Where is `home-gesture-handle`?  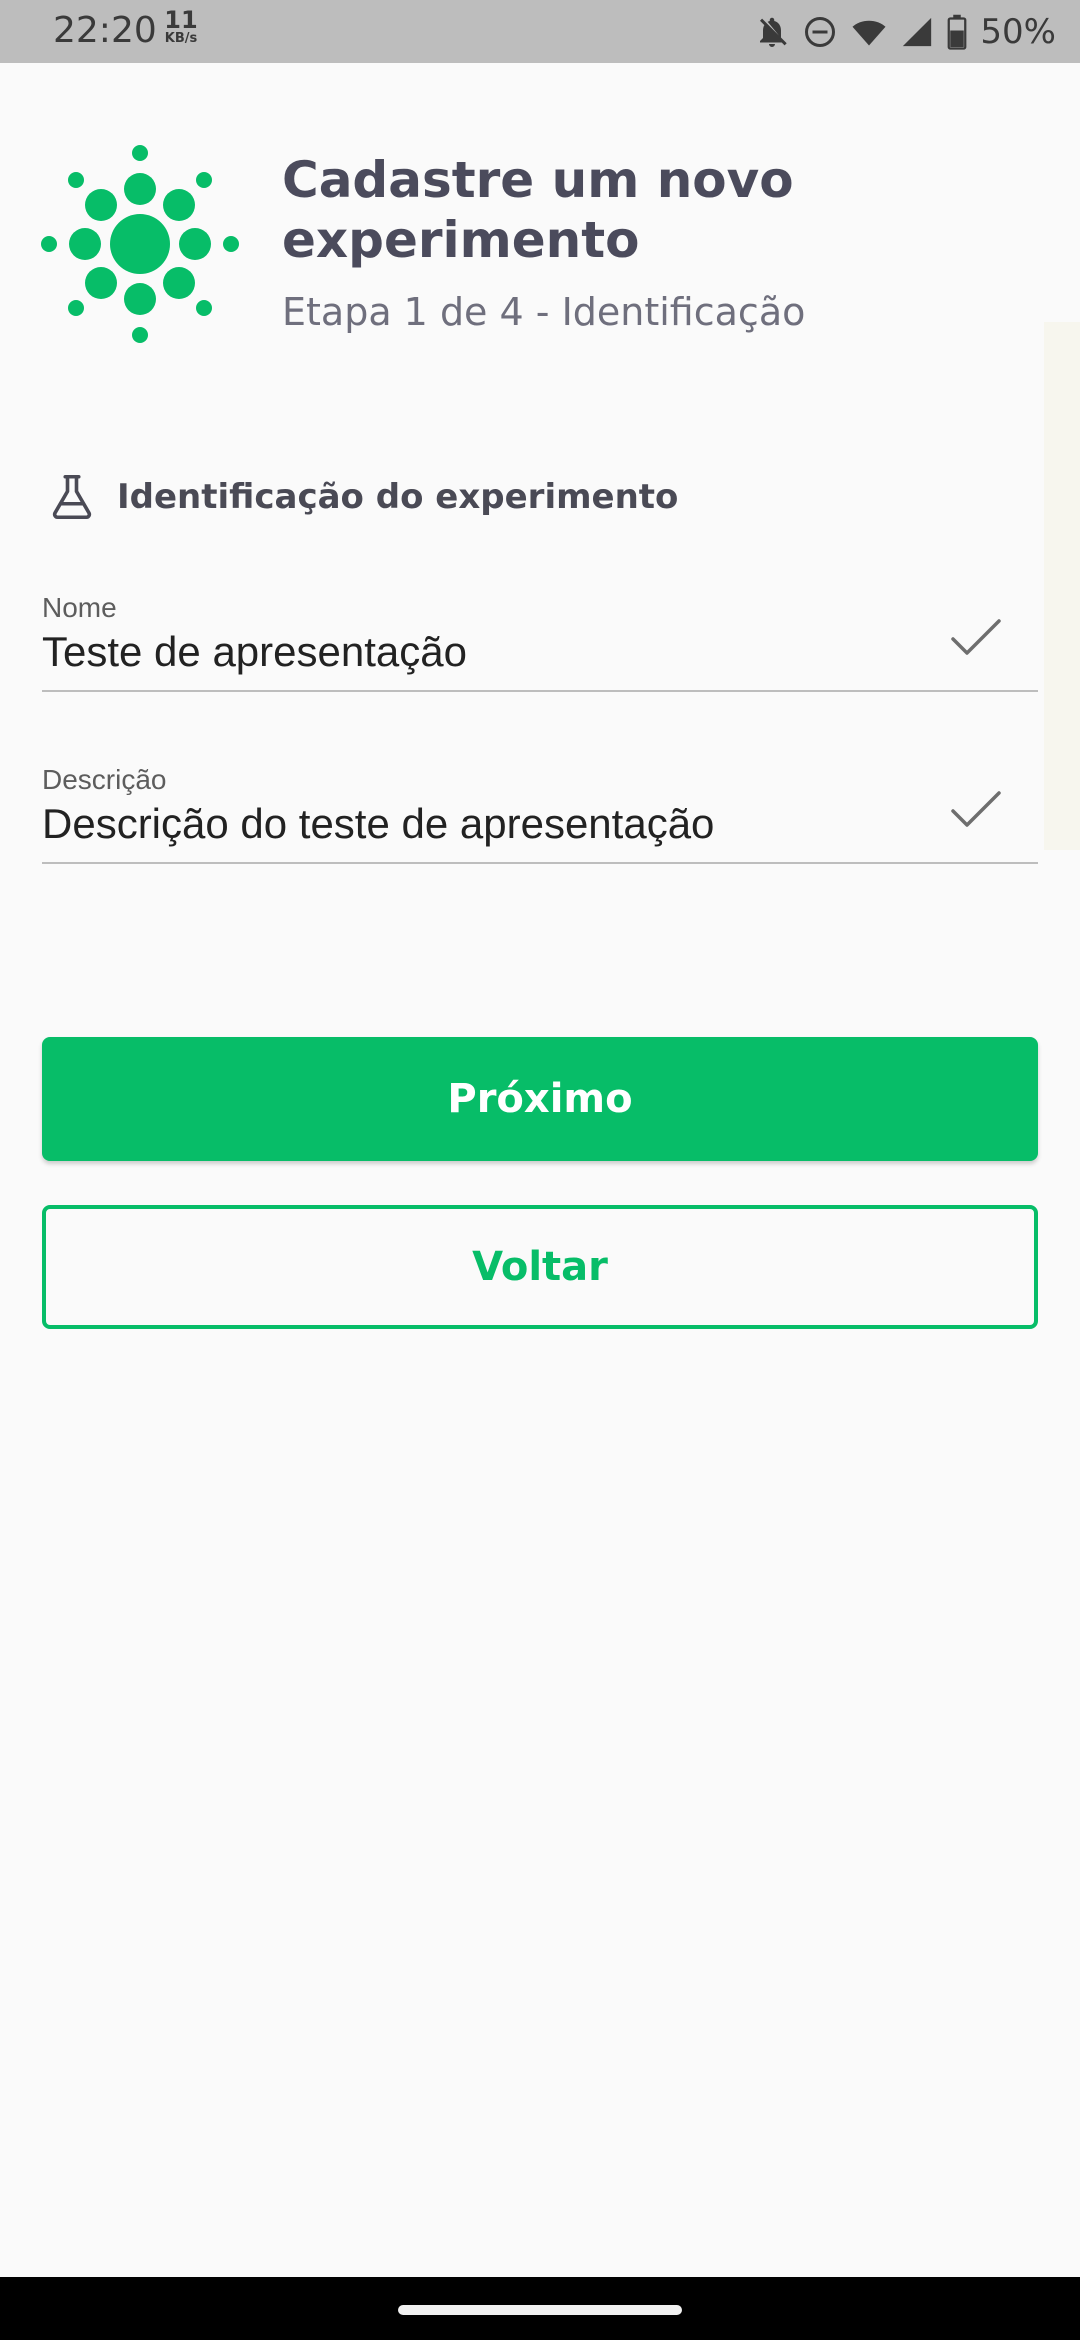
home-gesture-handle is located at coordinates (540, 2310).